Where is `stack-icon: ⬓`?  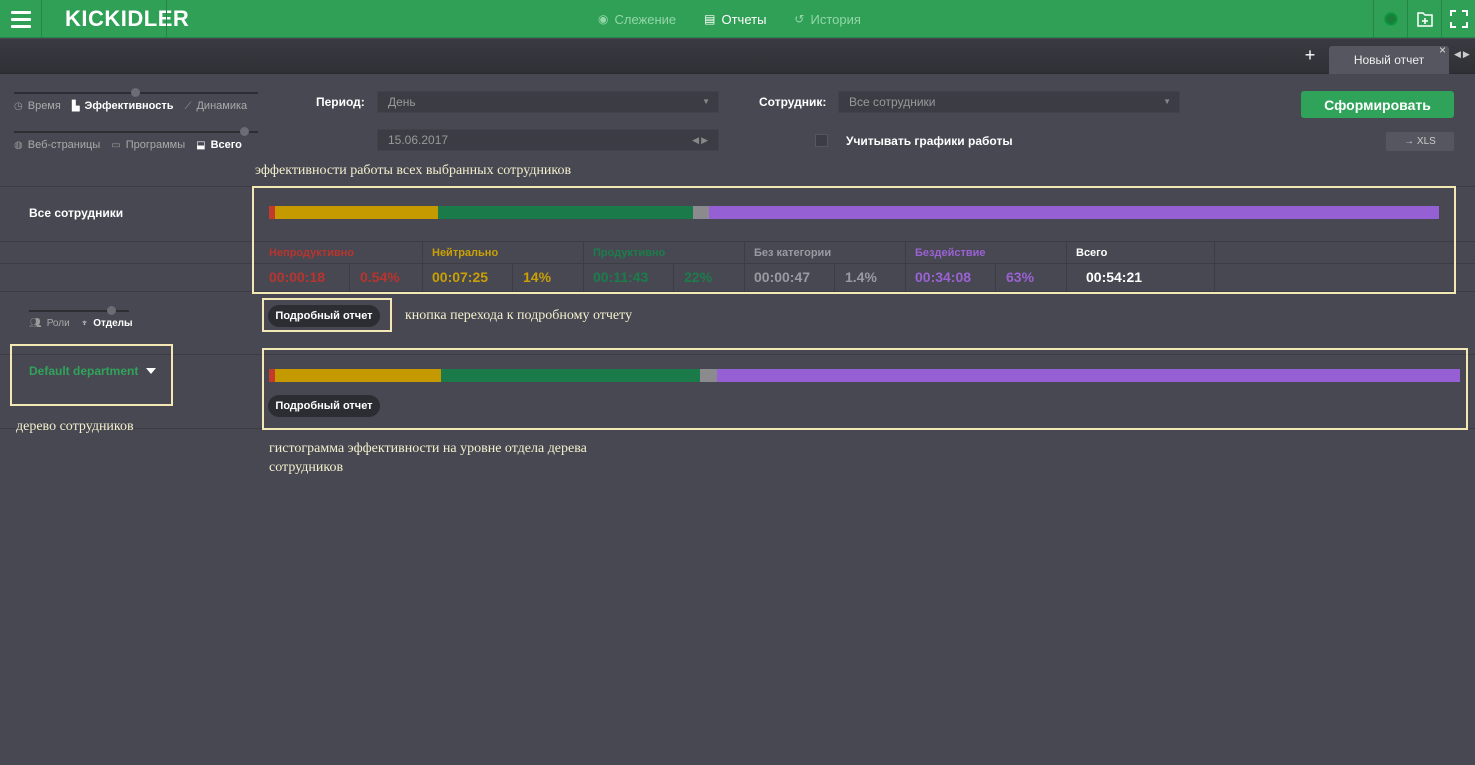 stack-icon: ⬓ is located at coordinates (201, 145).